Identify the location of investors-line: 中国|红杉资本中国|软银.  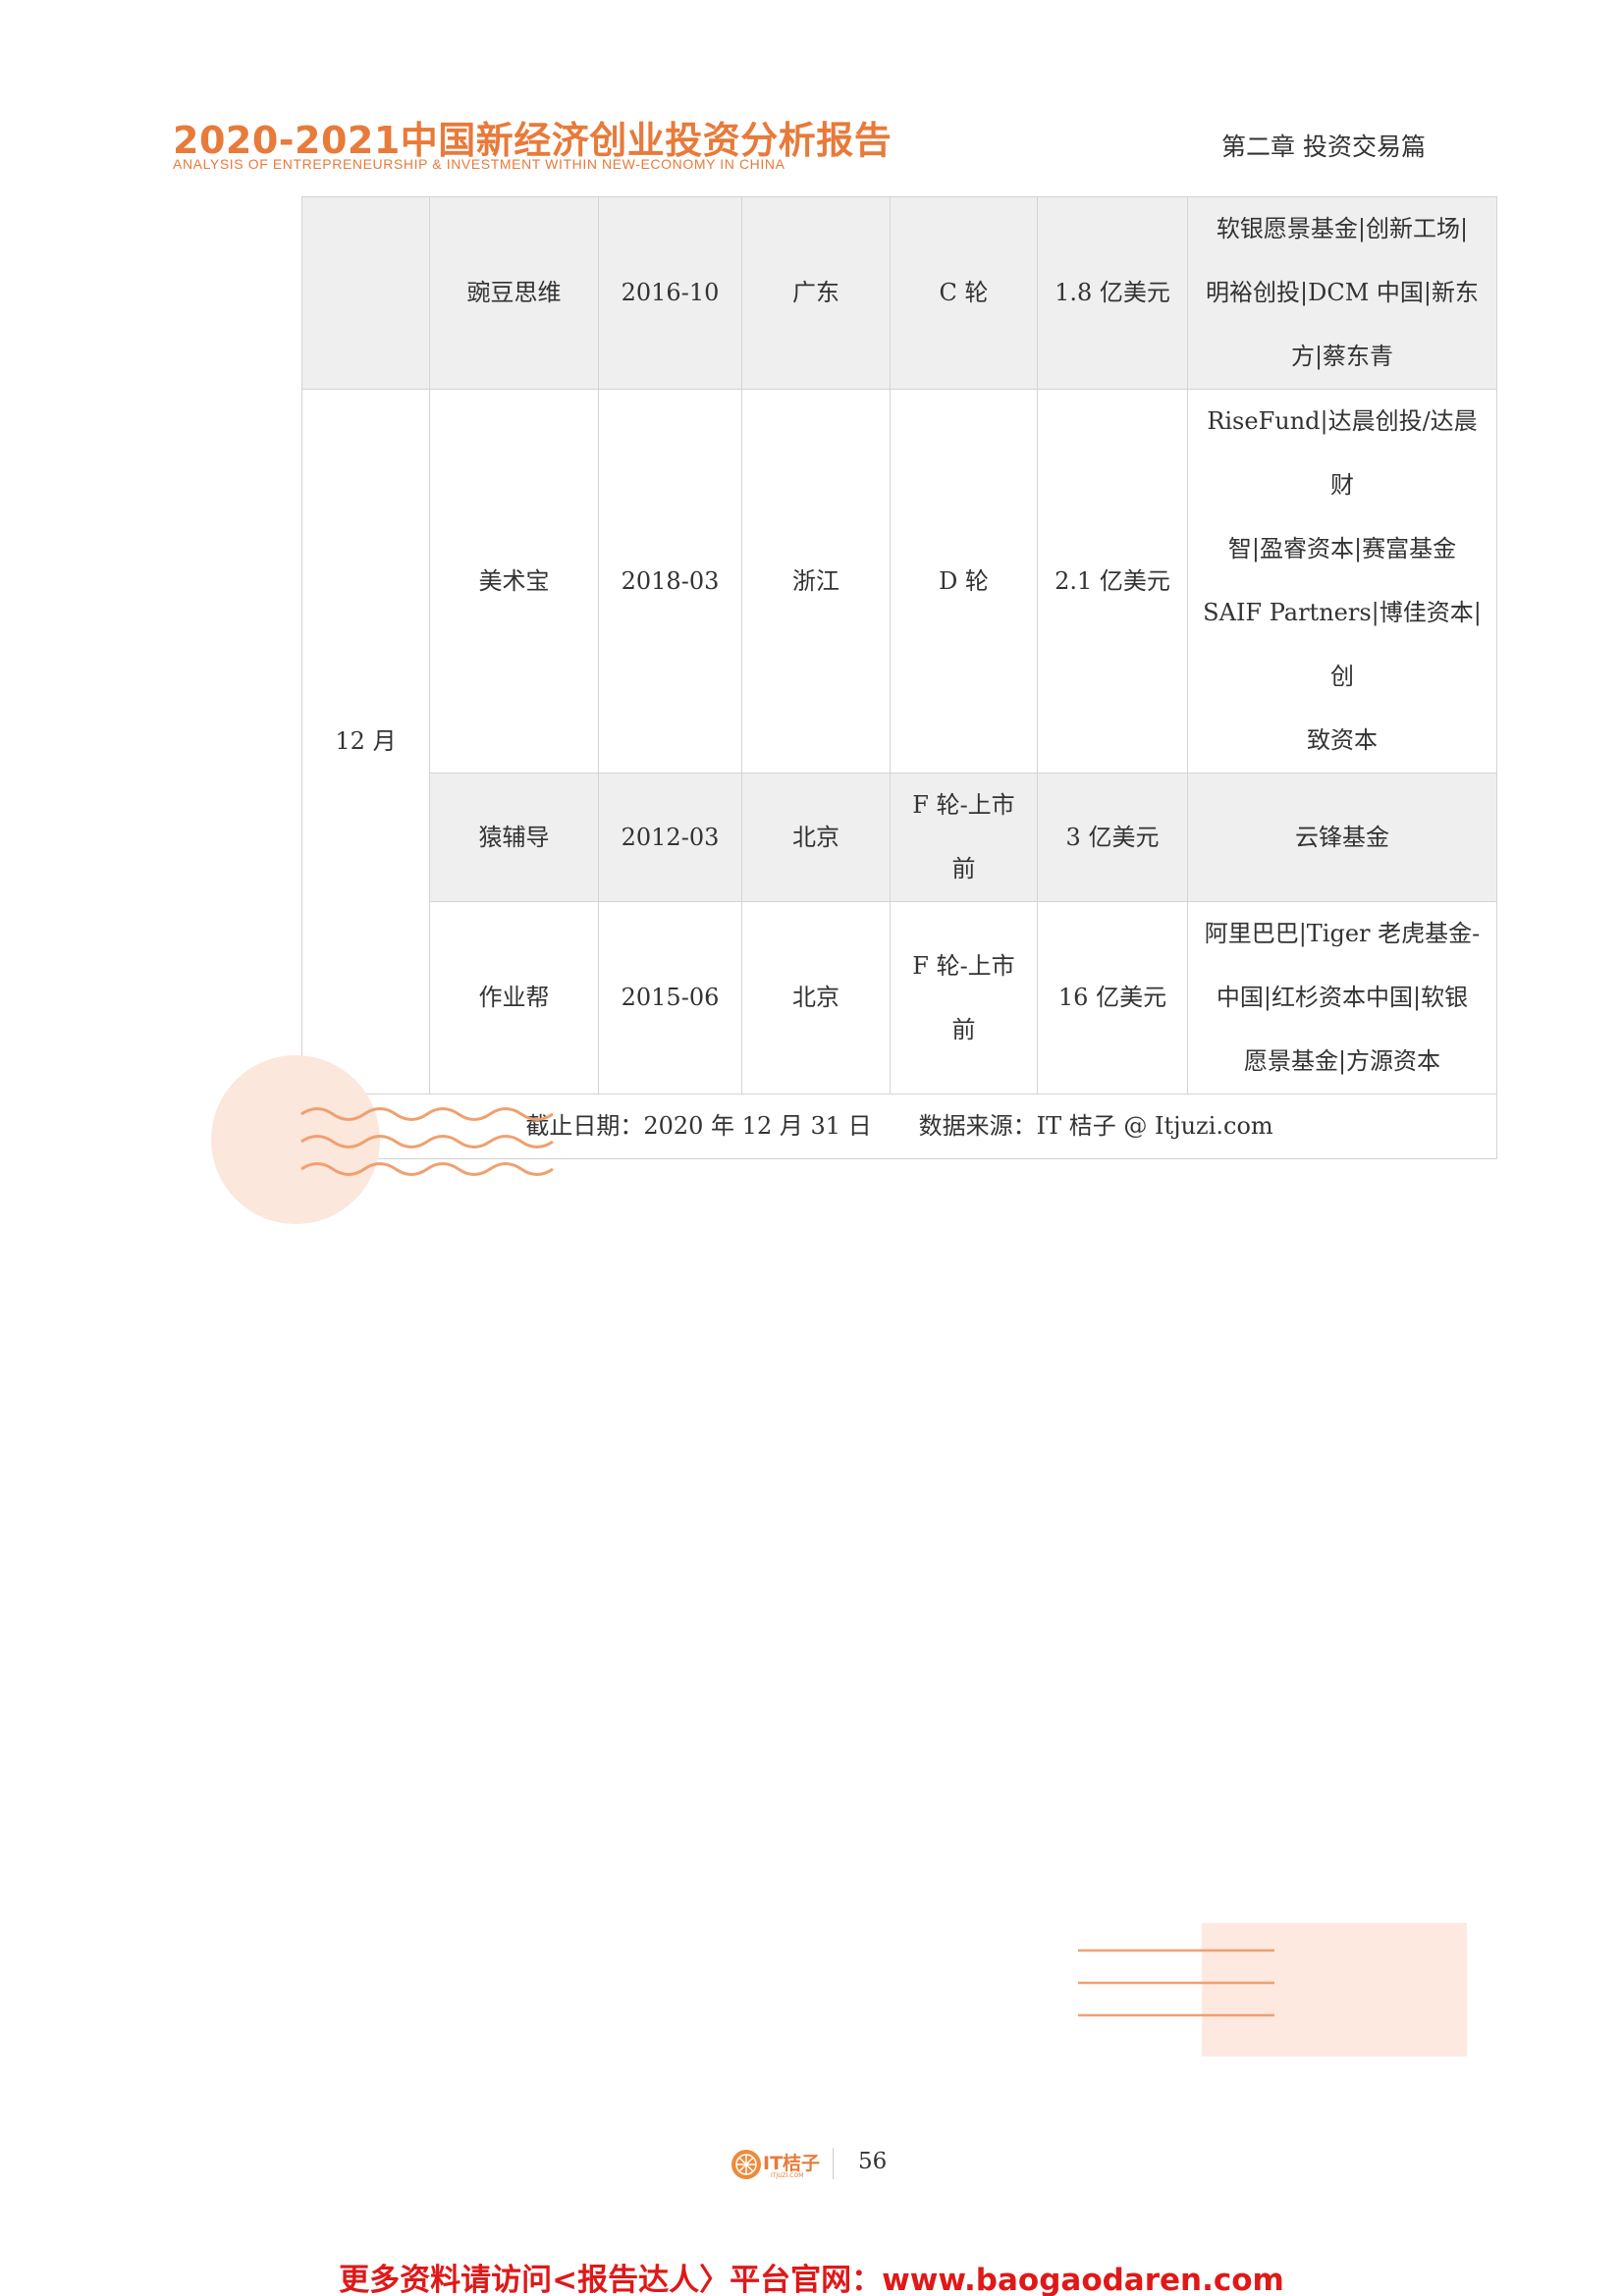
(1342, 998).